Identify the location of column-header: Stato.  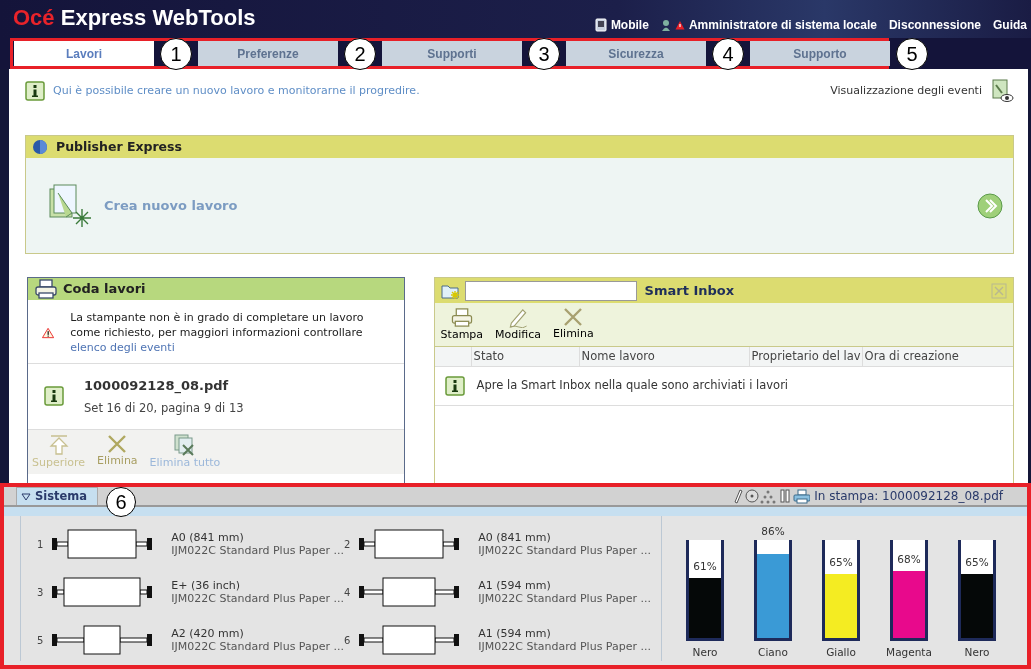
(524, 356).